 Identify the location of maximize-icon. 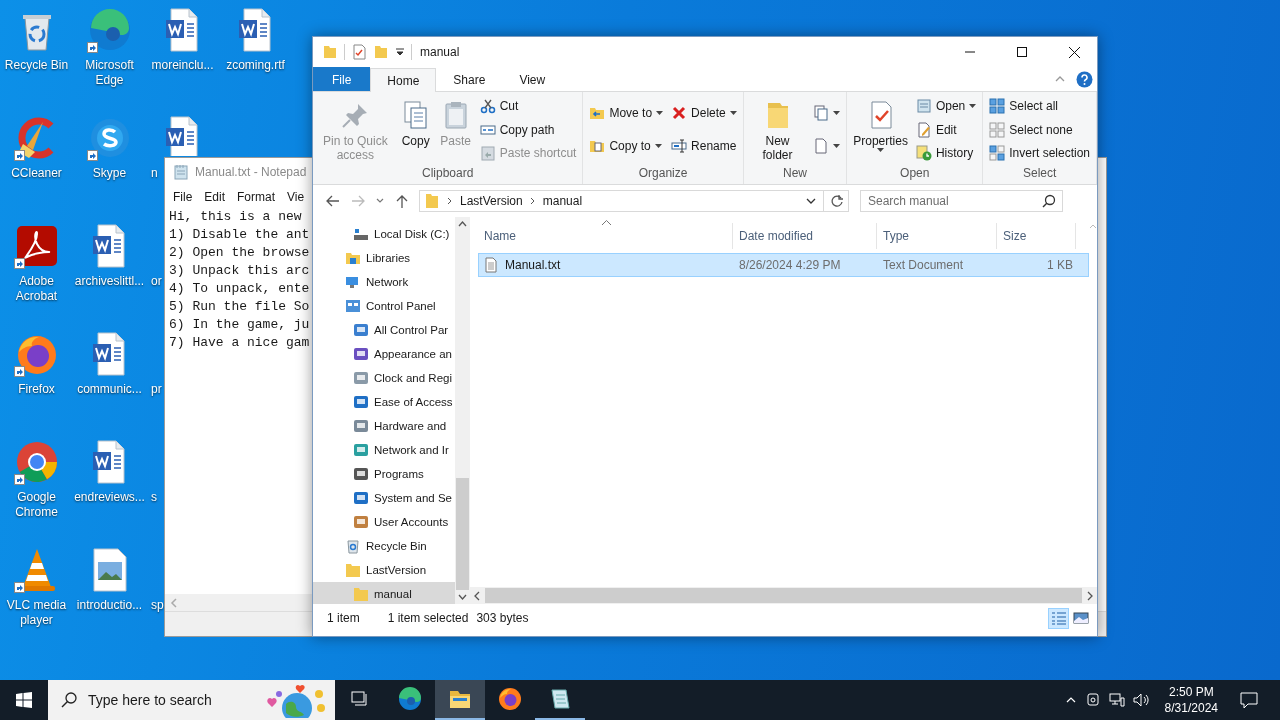
(1022, 52).